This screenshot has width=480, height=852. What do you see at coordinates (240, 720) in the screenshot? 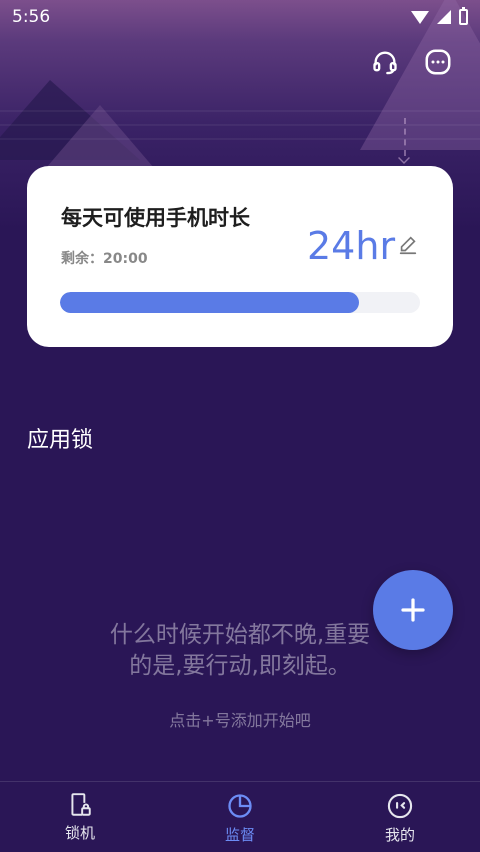
I see `empty-state-hint: 点击+号添加开始吧` at bounding box center [240, 720].